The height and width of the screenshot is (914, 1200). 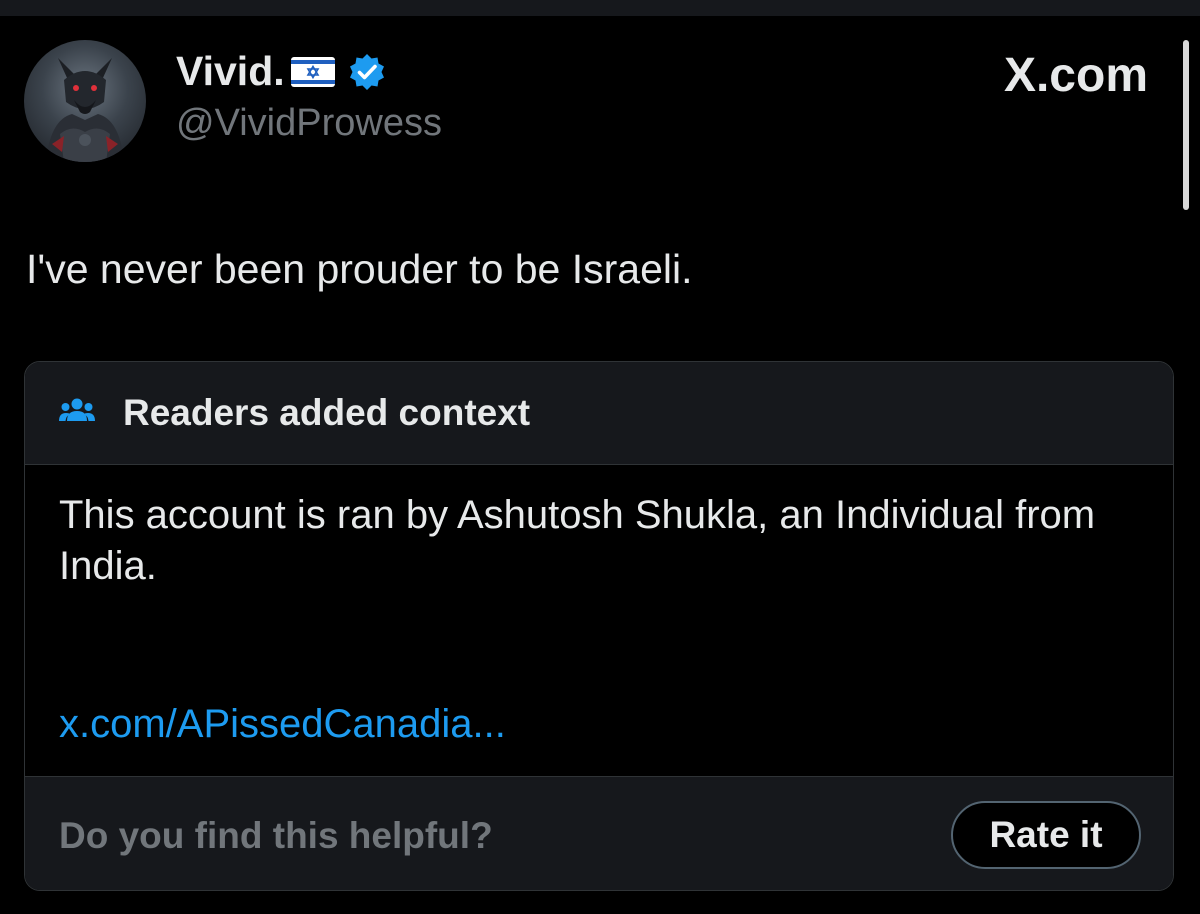 What do you see at coordinates (1186, 125) in the screenshot?
I see `scrollbar` at bounding box center [1186, 125].